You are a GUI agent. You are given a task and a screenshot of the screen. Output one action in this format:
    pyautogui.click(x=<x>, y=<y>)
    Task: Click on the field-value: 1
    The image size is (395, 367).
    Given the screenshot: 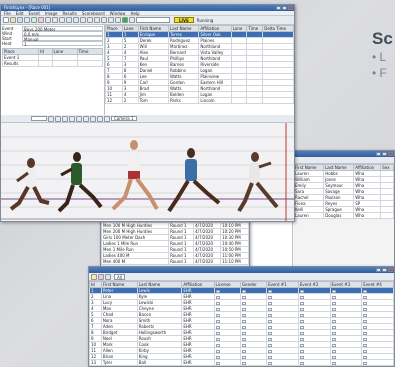 What is the action you would take?
    pyautogui.click(x=62, y=44)
    